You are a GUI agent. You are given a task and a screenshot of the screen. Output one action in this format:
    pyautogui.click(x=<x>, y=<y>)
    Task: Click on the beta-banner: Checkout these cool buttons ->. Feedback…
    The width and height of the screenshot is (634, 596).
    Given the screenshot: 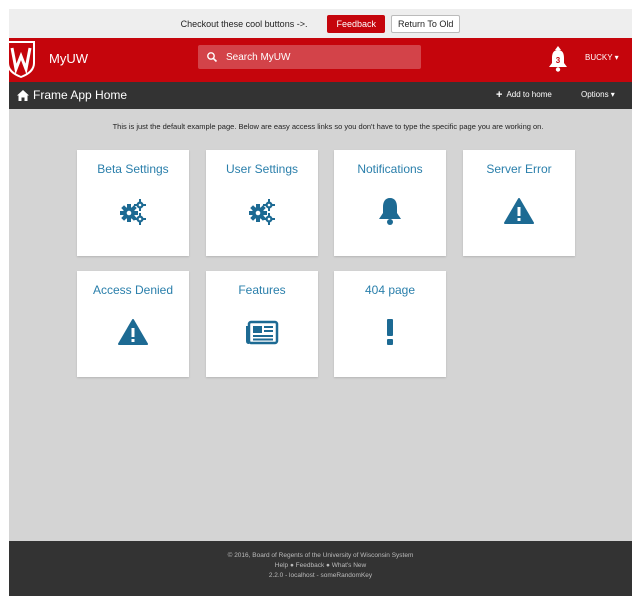 What is the action you would take?
    pyautogui.click(x=320, y=23)
    